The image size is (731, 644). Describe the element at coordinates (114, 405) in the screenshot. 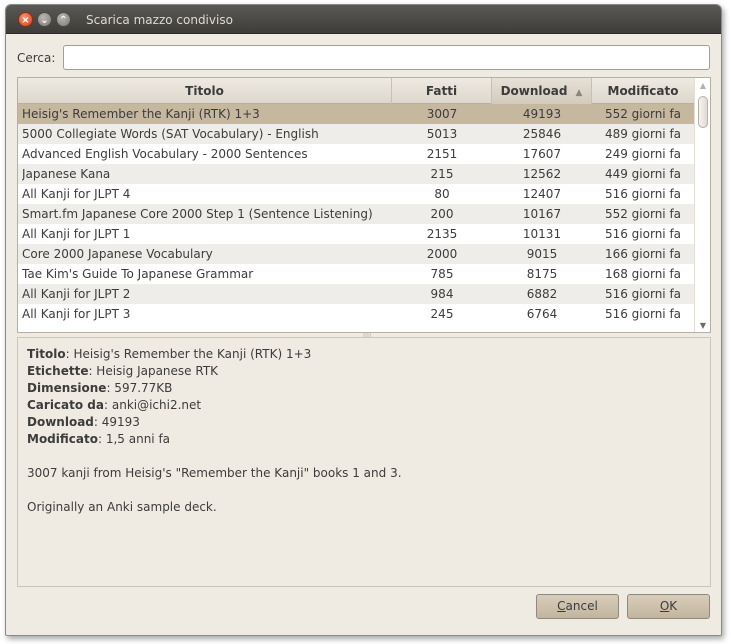

I see `detail-uploader: Caricato da: anki@ichi2.net` at that location.